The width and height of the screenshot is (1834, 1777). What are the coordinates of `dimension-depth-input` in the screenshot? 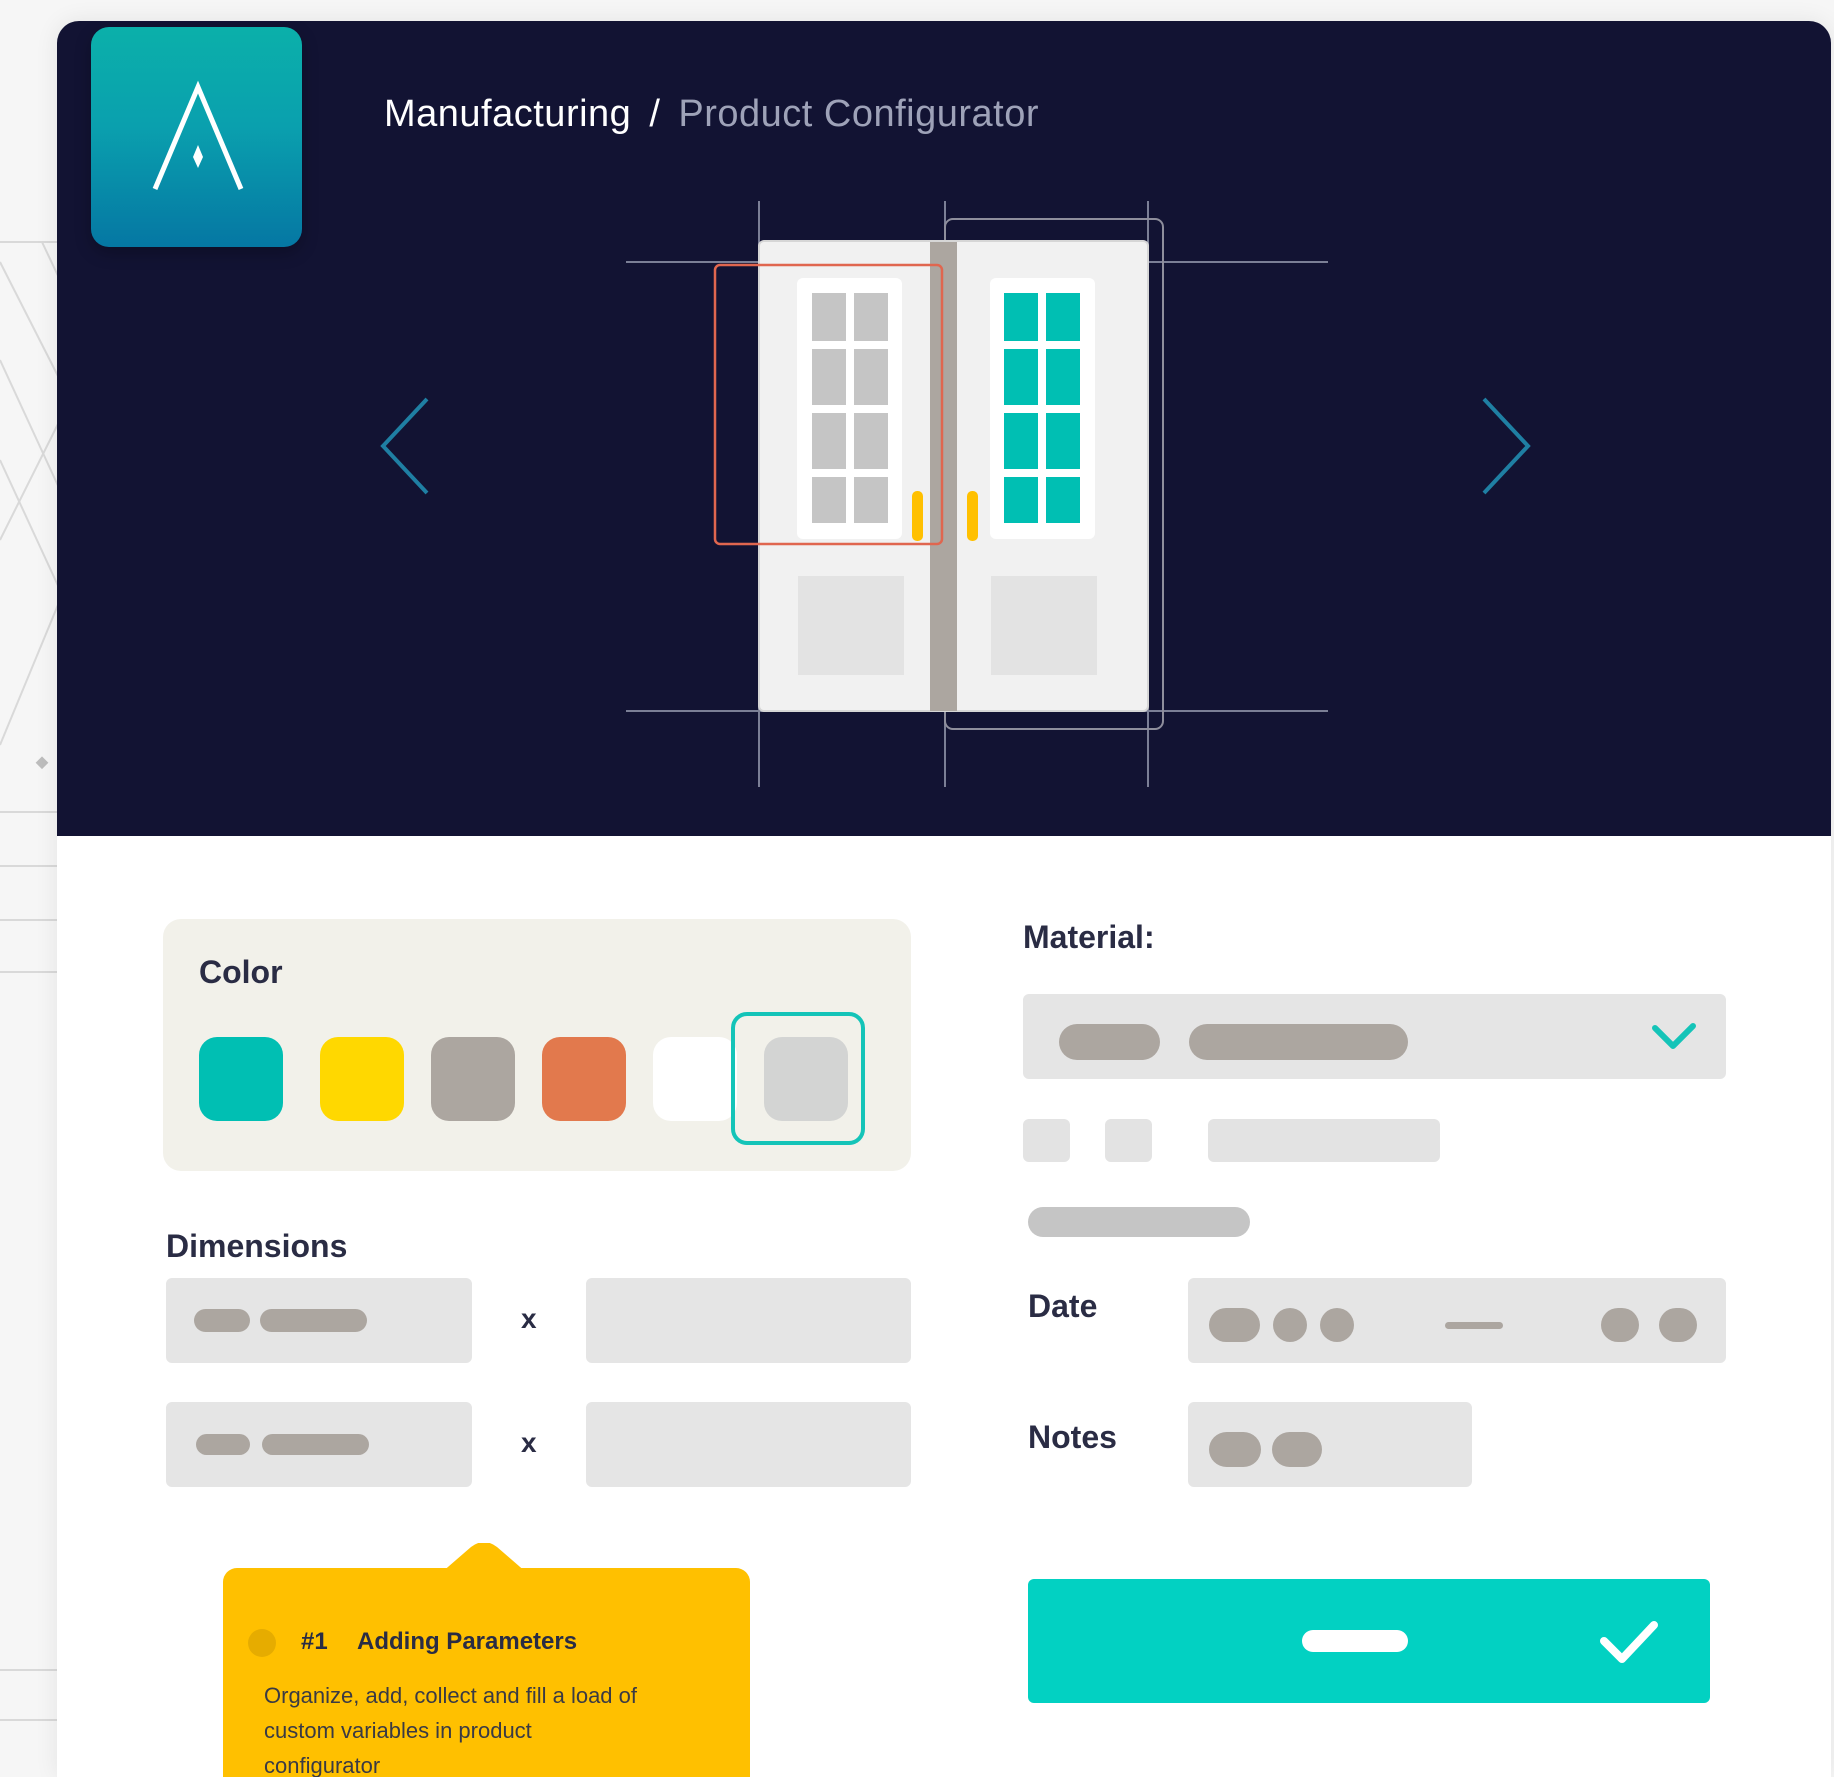 It's located at (319, 1444).